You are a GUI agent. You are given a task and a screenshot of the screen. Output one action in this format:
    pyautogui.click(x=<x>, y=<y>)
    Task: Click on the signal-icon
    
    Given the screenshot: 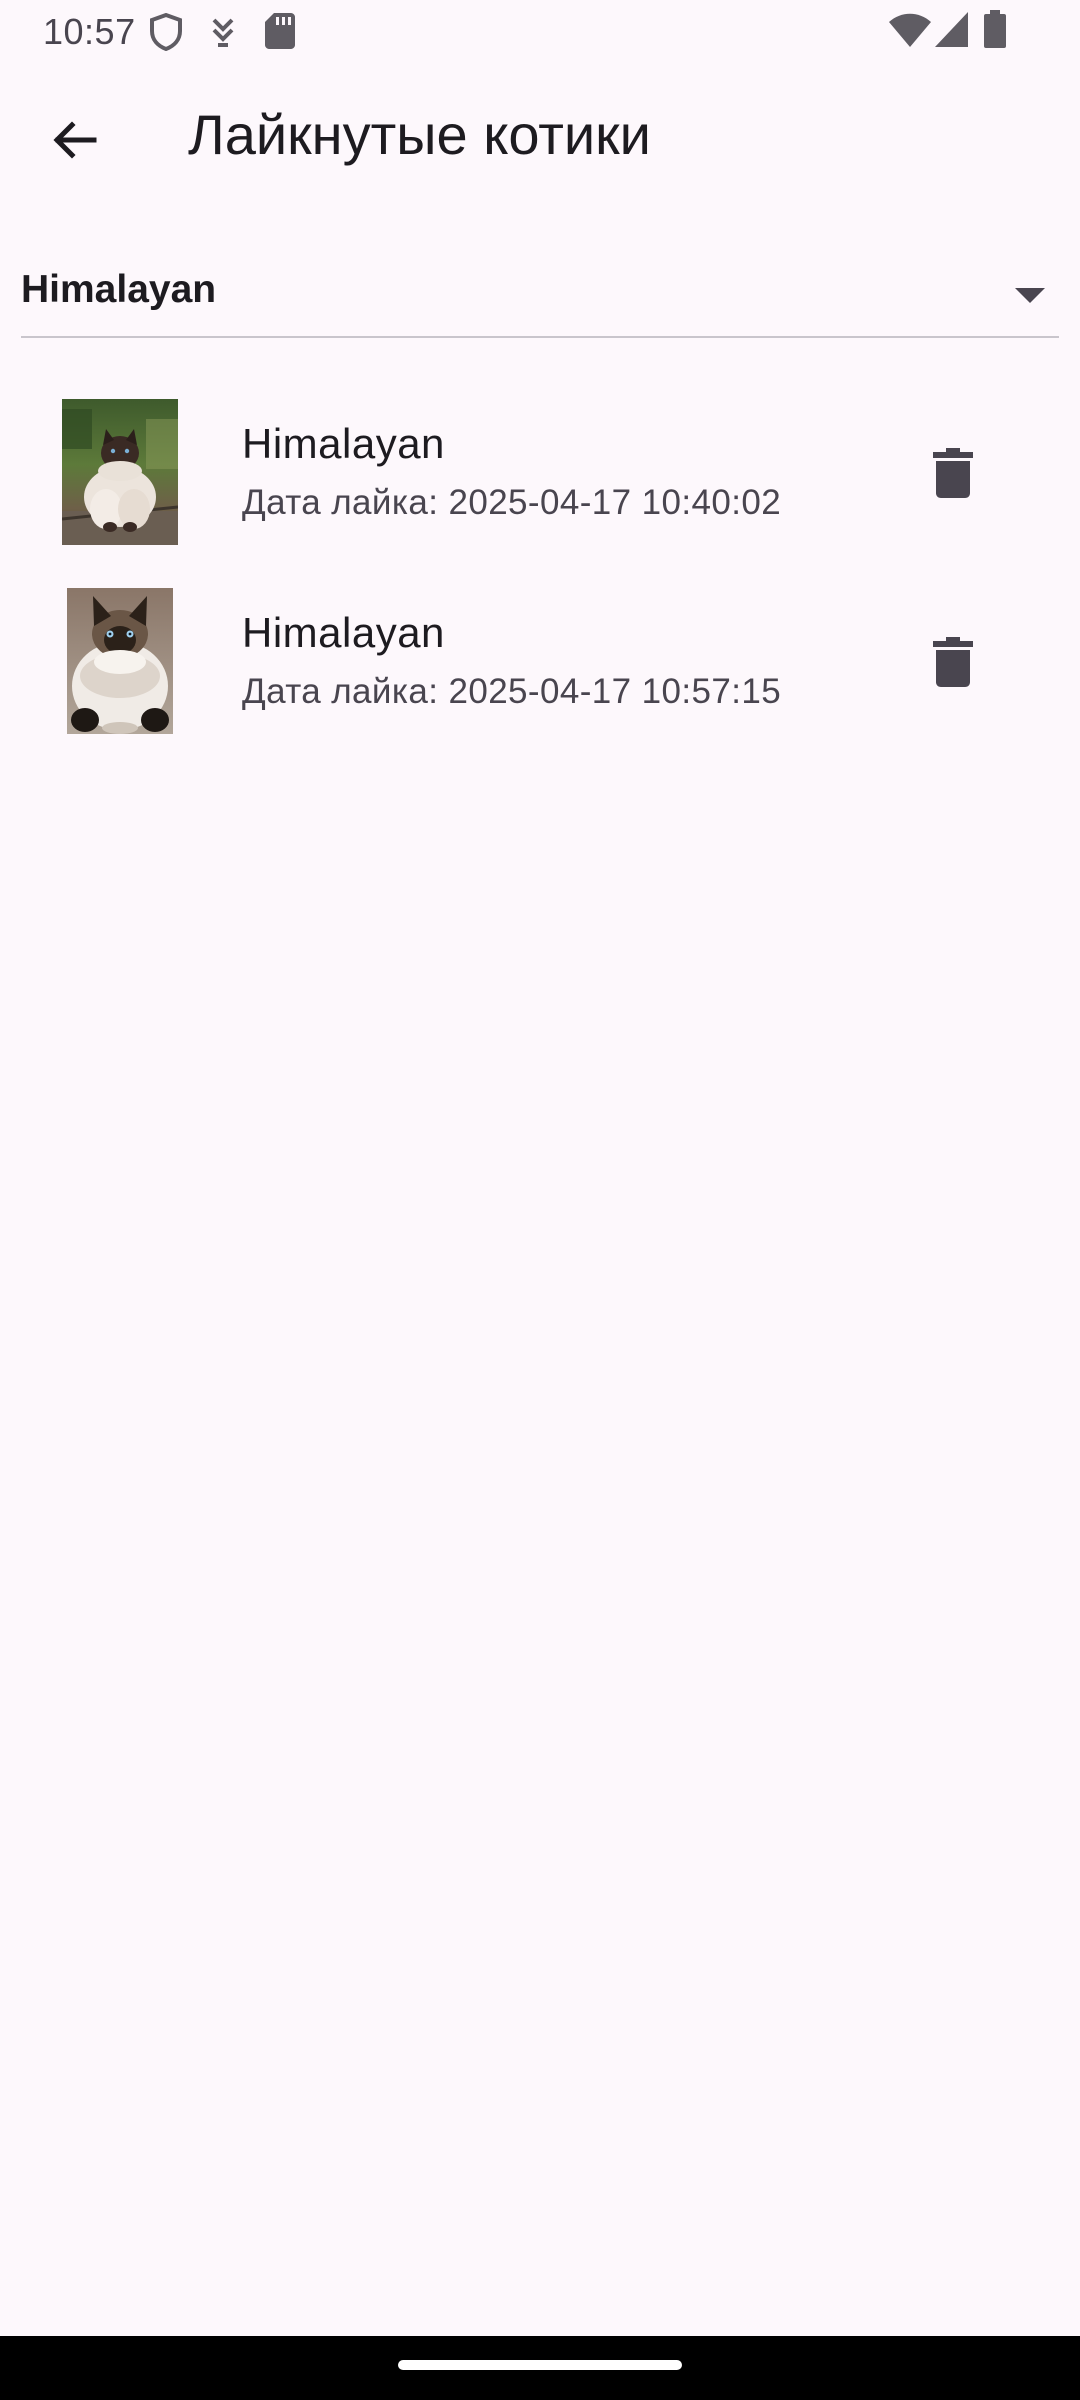 What is the action you would take?
    pyautogui.click(x=951, y=29)
    